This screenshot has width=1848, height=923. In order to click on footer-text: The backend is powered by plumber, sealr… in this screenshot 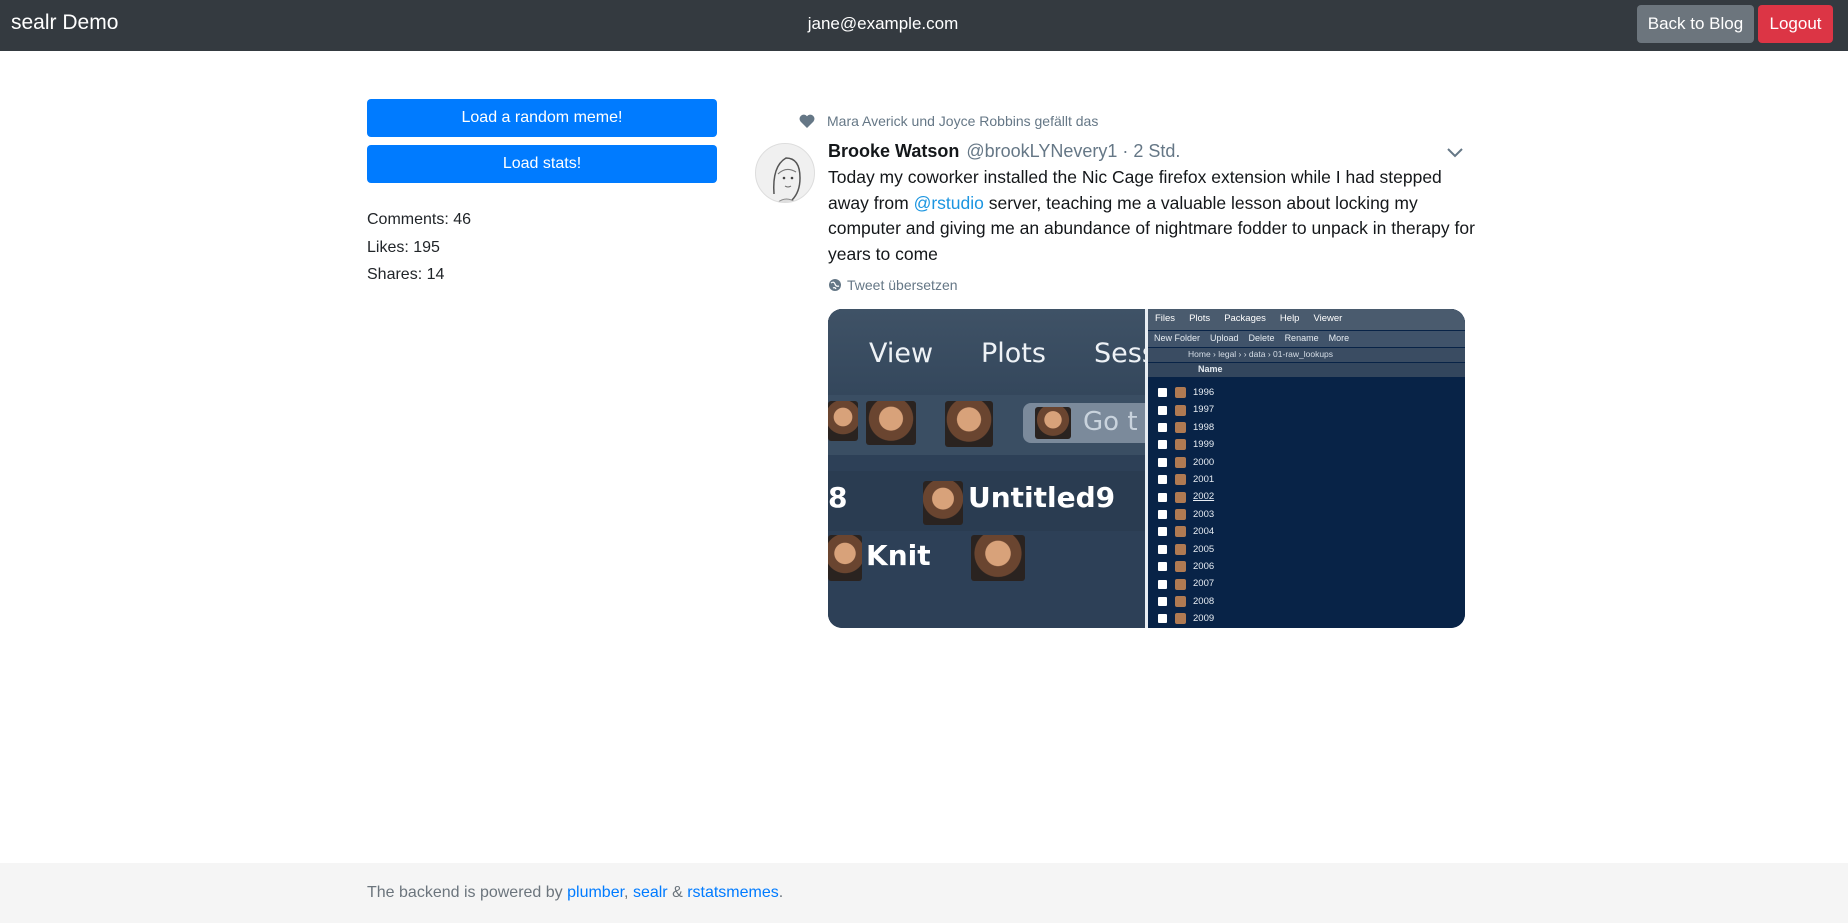, I will do `click(575, 893)`.